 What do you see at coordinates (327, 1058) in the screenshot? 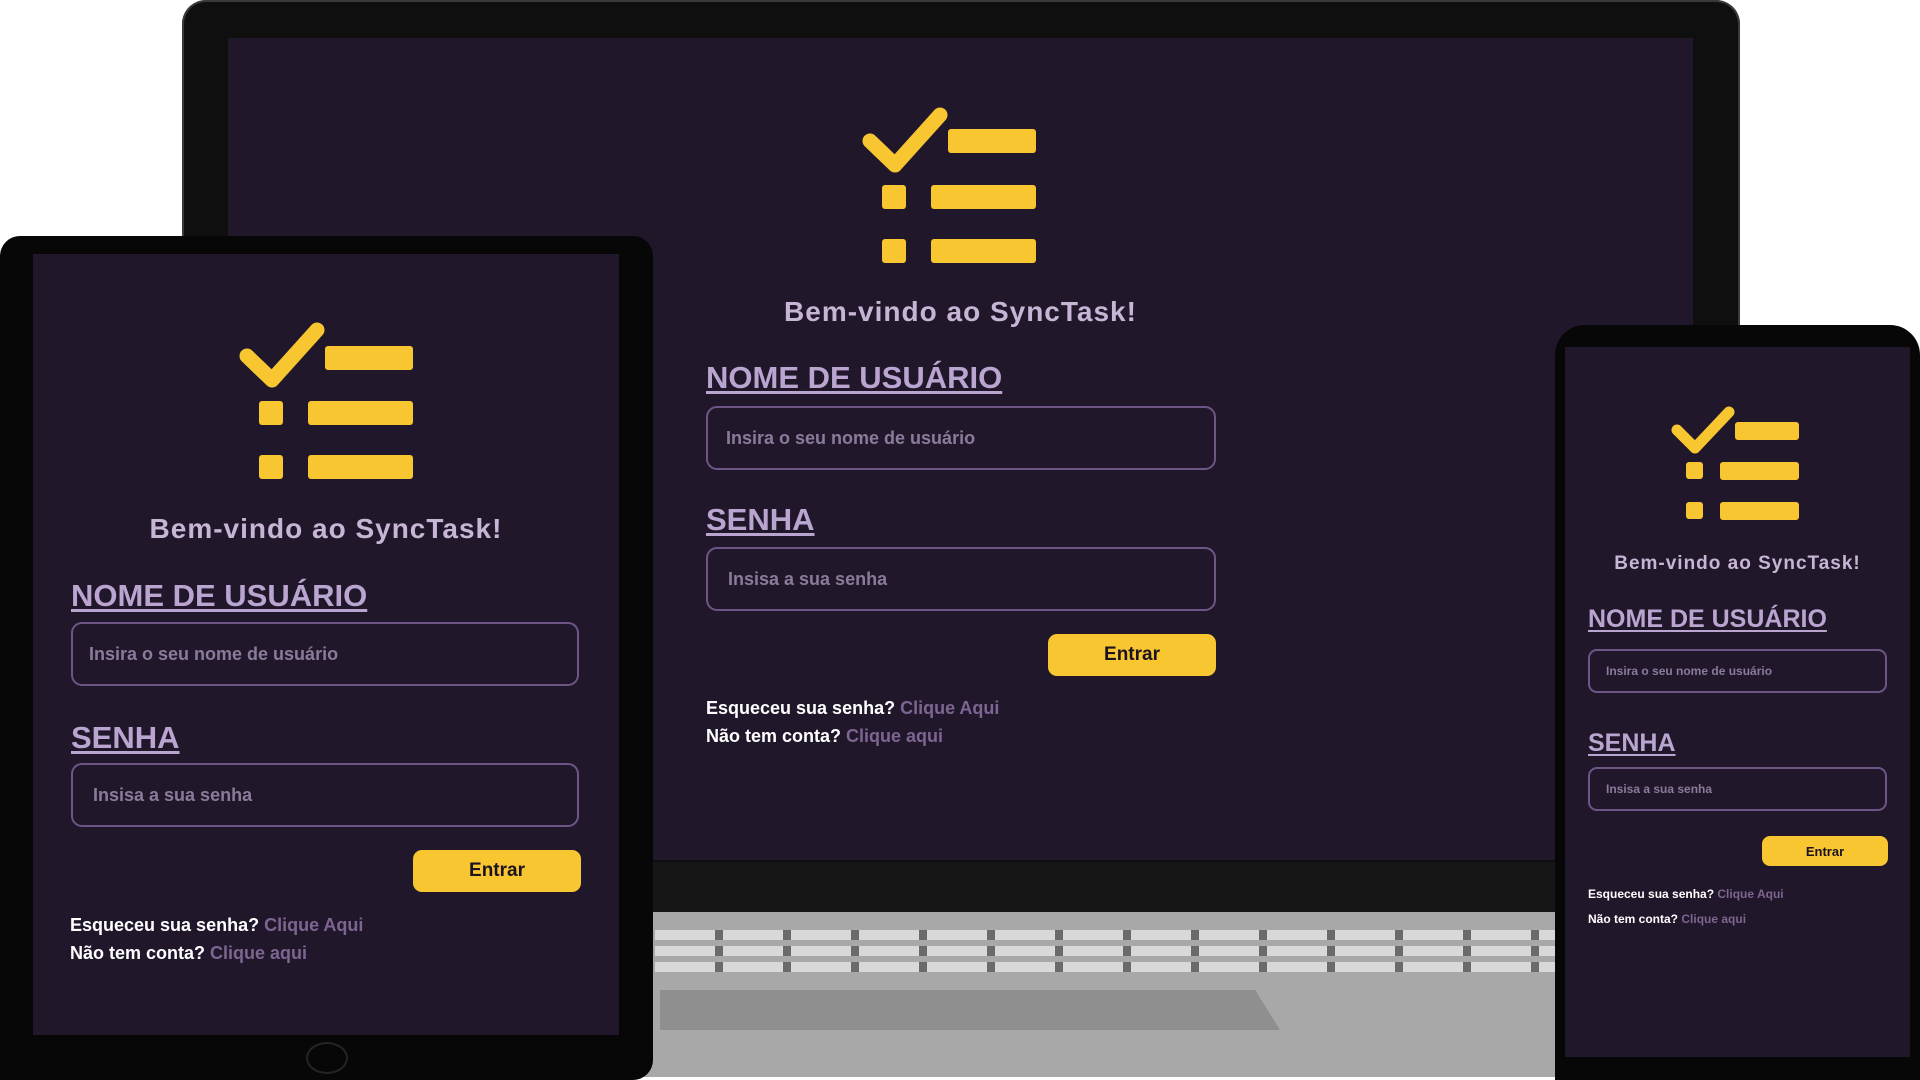
I see `tablet-home-button` at bounding box center [327, 1058].